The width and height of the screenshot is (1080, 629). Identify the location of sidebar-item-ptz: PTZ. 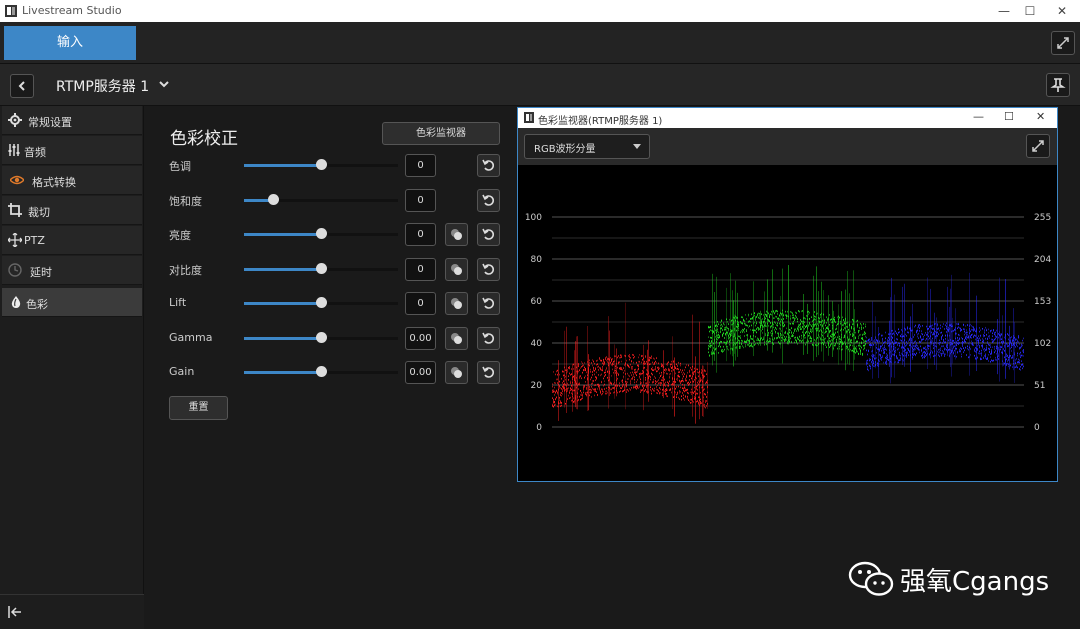
(72, 240).